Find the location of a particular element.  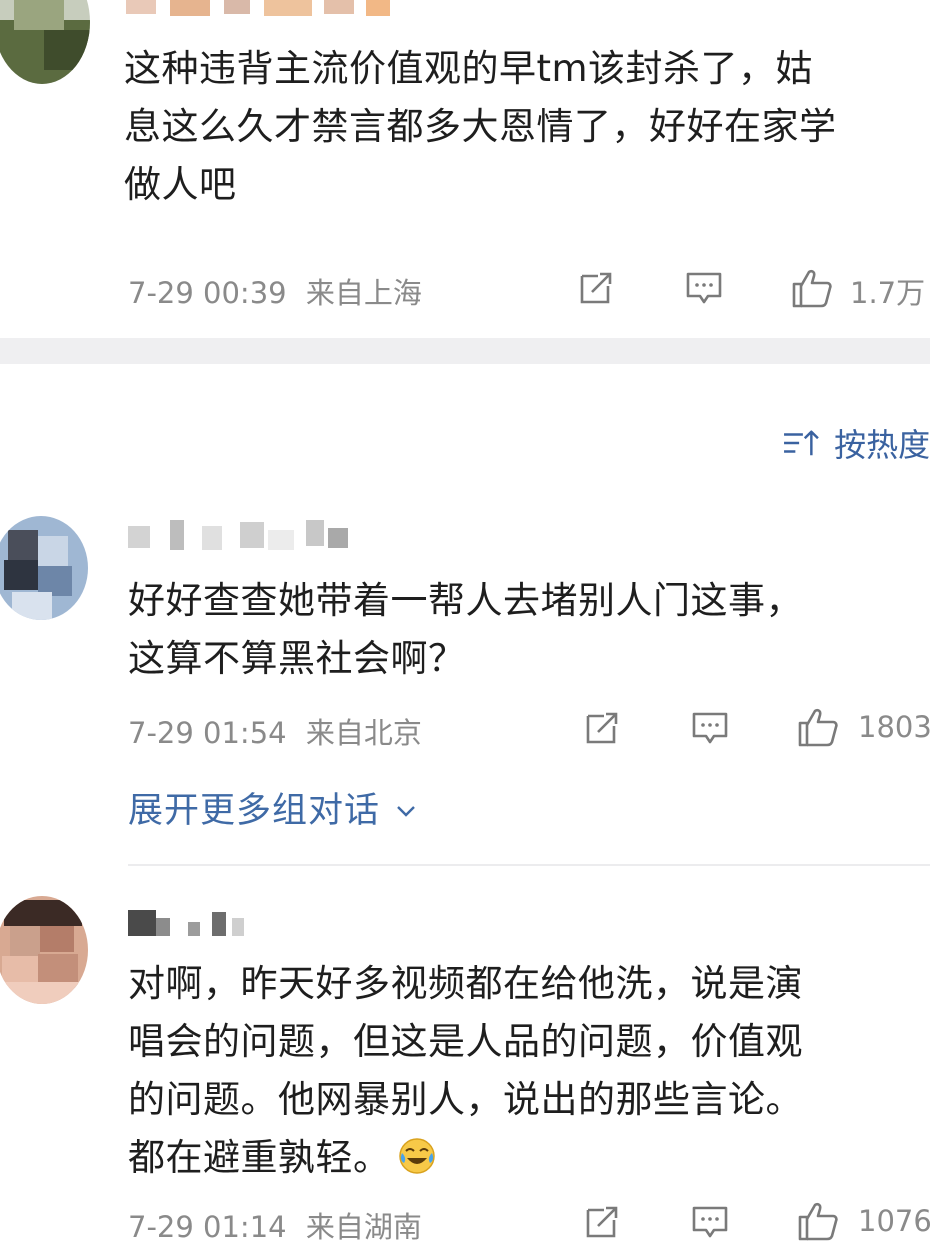

chevron-down-icon is located at coordinates (406, 812).